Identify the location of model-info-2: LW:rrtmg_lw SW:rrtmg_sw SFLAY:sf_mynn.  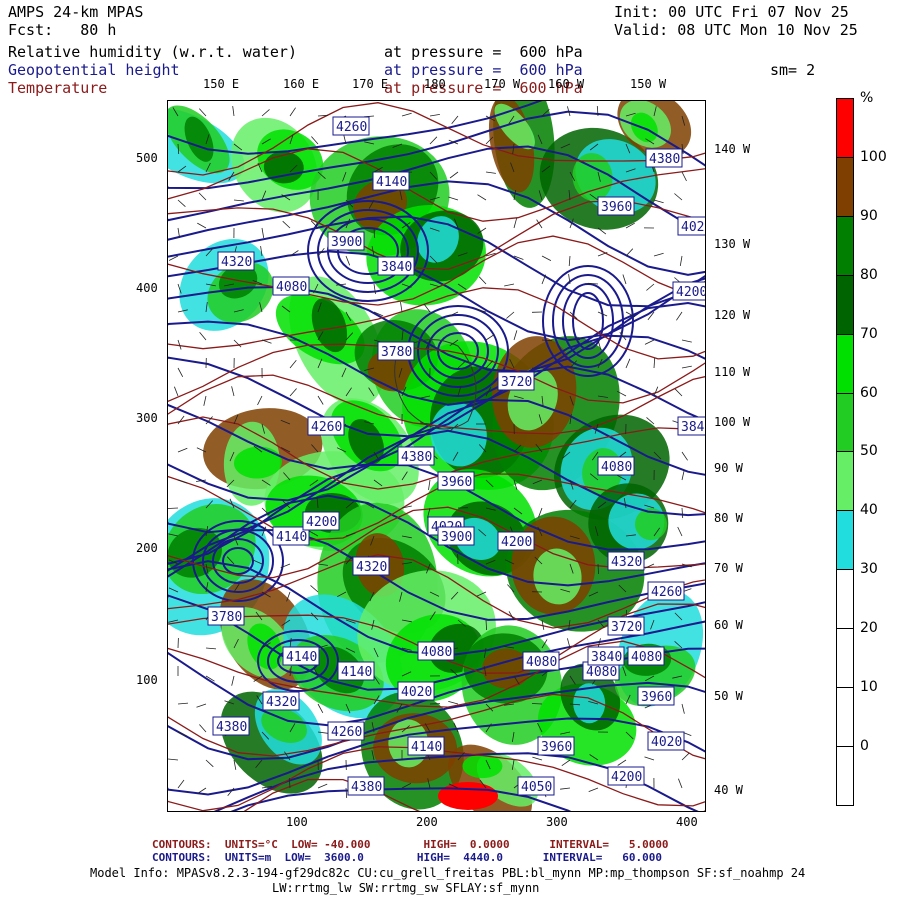
(406, 888).